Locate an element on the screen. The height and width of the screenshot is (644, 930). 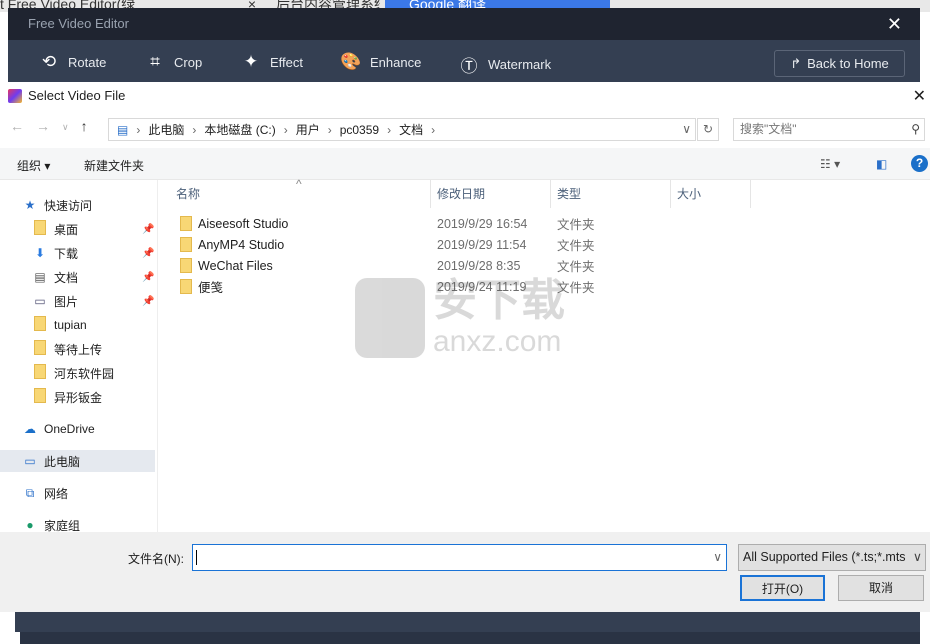
filename-input: ∨ is located at coordinates (459, 557).